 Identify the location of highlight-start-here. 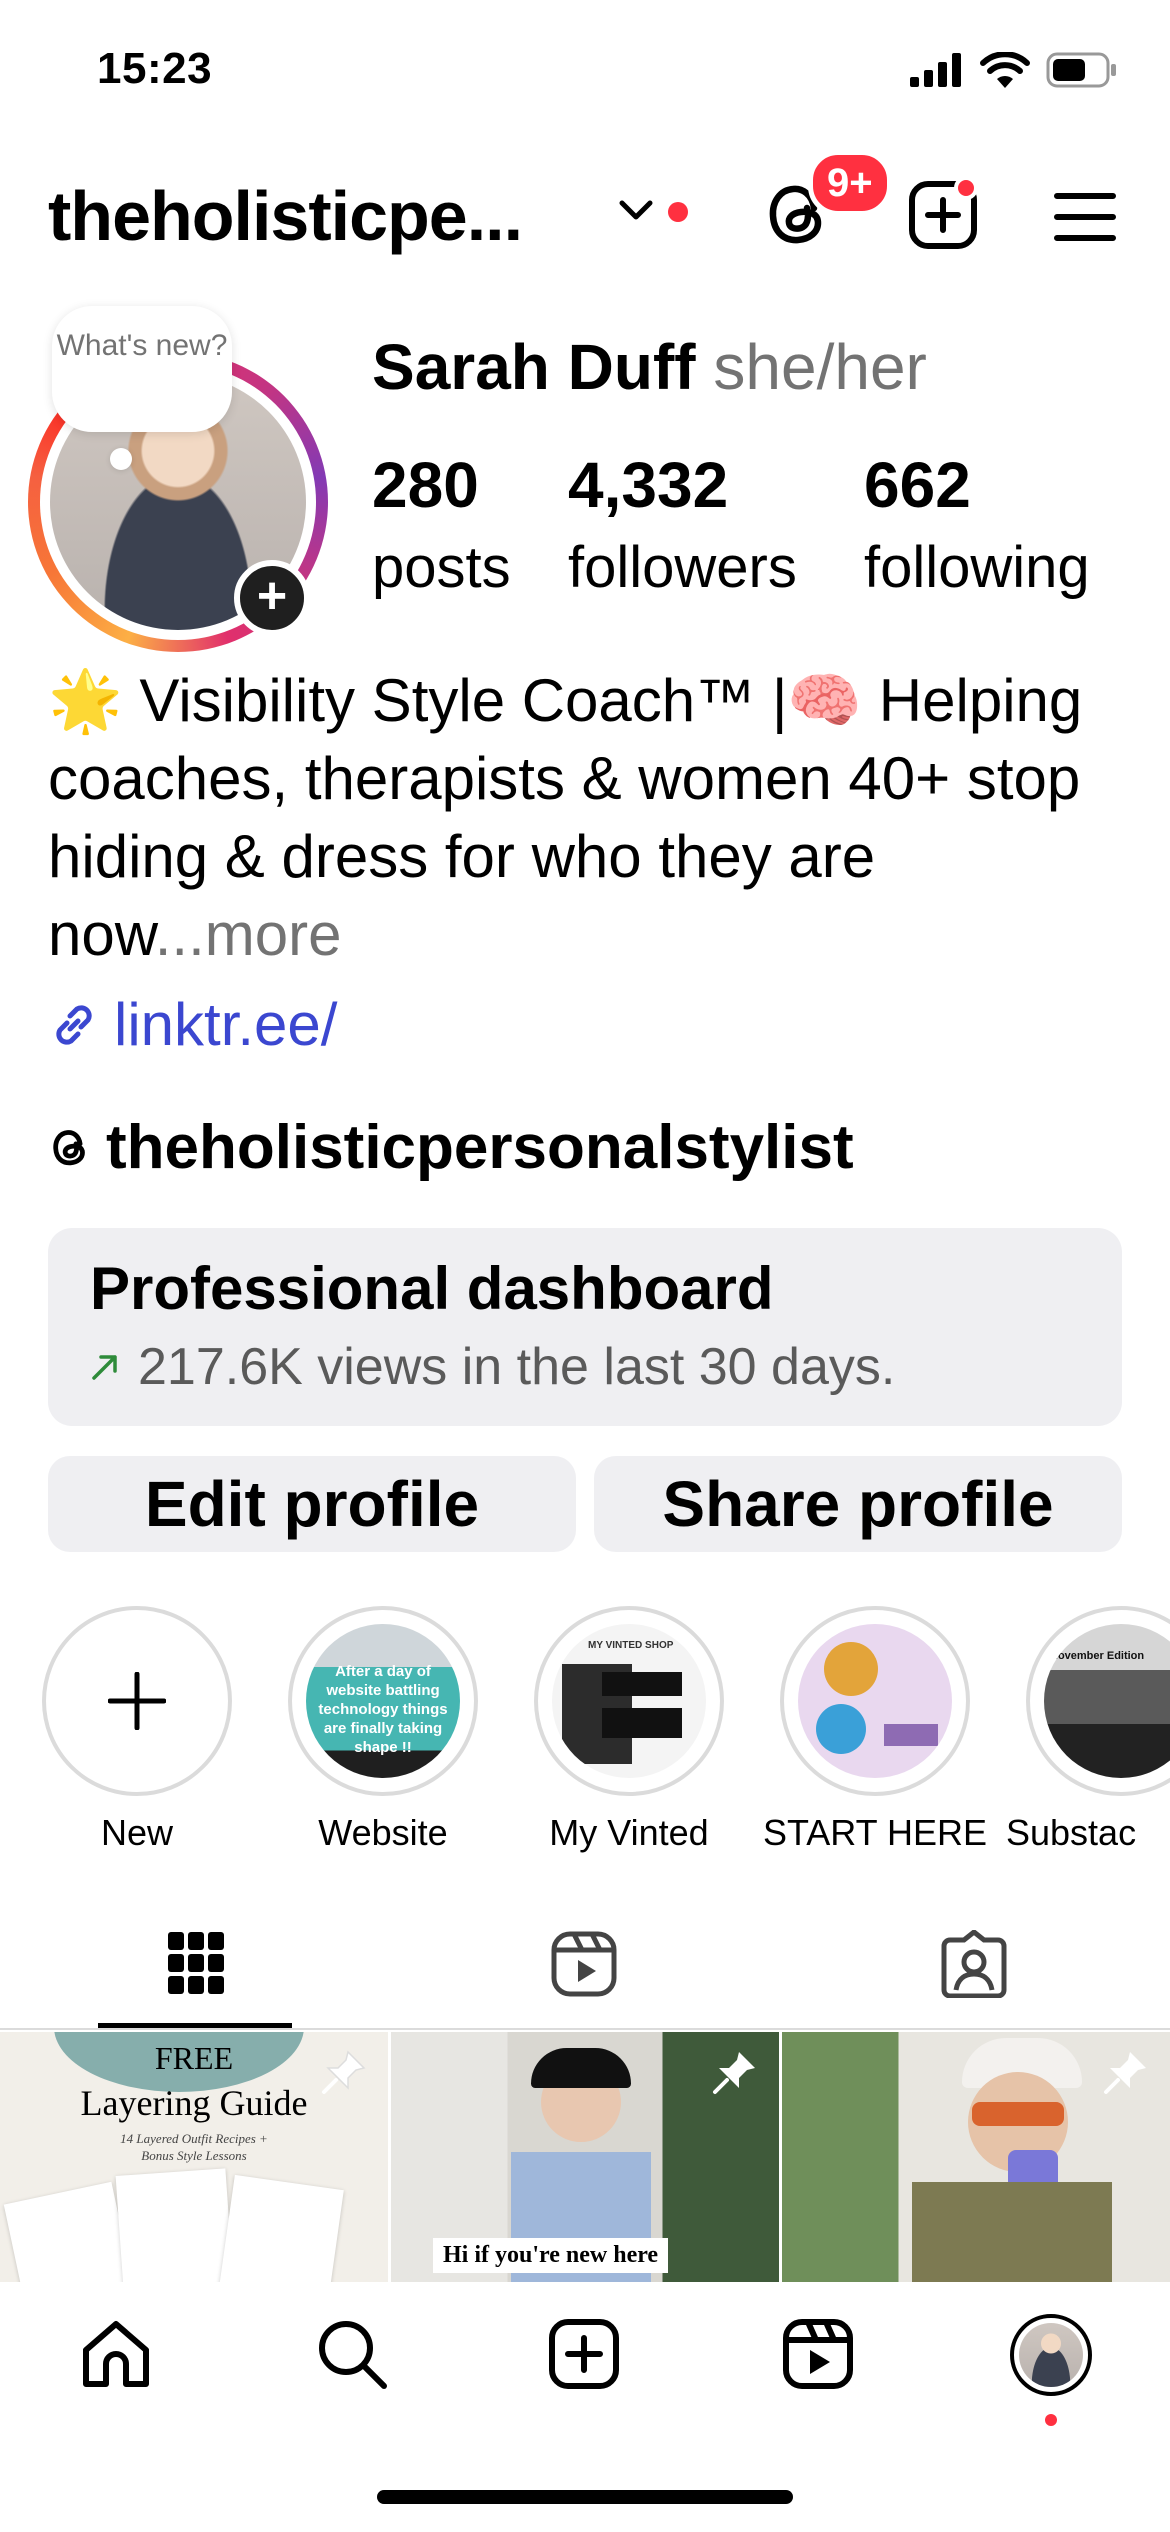
(875, 1701).